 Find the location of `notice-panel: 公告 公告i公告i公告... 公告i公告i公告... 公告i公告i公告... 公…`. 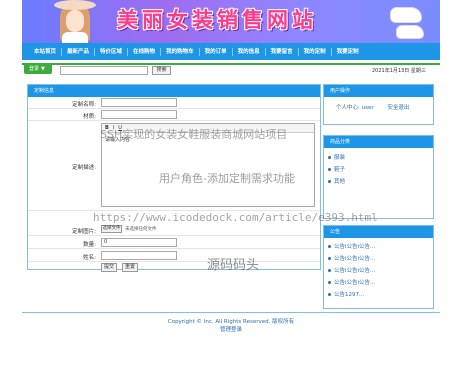

notice-panel: 公告 公告i公告i公告... 公告i公告i公告... 公告i公告i公告... 公… is located at coordinates (378, 267).